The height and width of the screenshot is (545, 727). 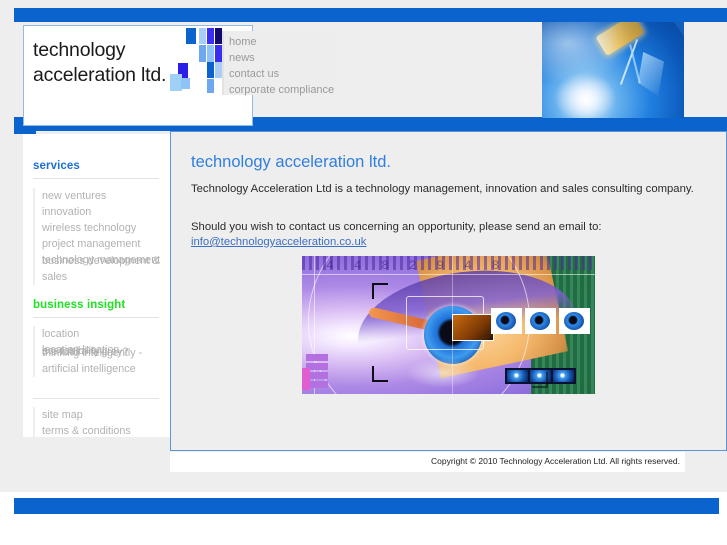 What do you see at coordinates (107, 415) in the screenshot?
I see `sidebar-link: site map` at bounding box center [107, 415].